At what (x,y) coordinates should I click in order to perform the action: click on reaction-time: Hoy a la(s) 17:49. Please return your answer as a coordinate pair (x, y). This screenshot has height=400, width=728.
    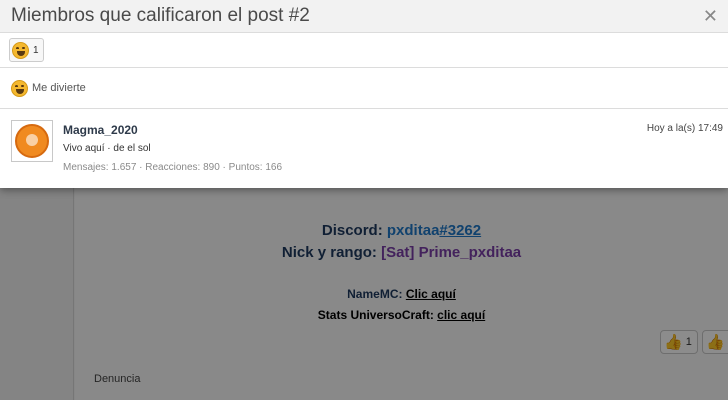
    Looking at the image, I should click on (684, 128).